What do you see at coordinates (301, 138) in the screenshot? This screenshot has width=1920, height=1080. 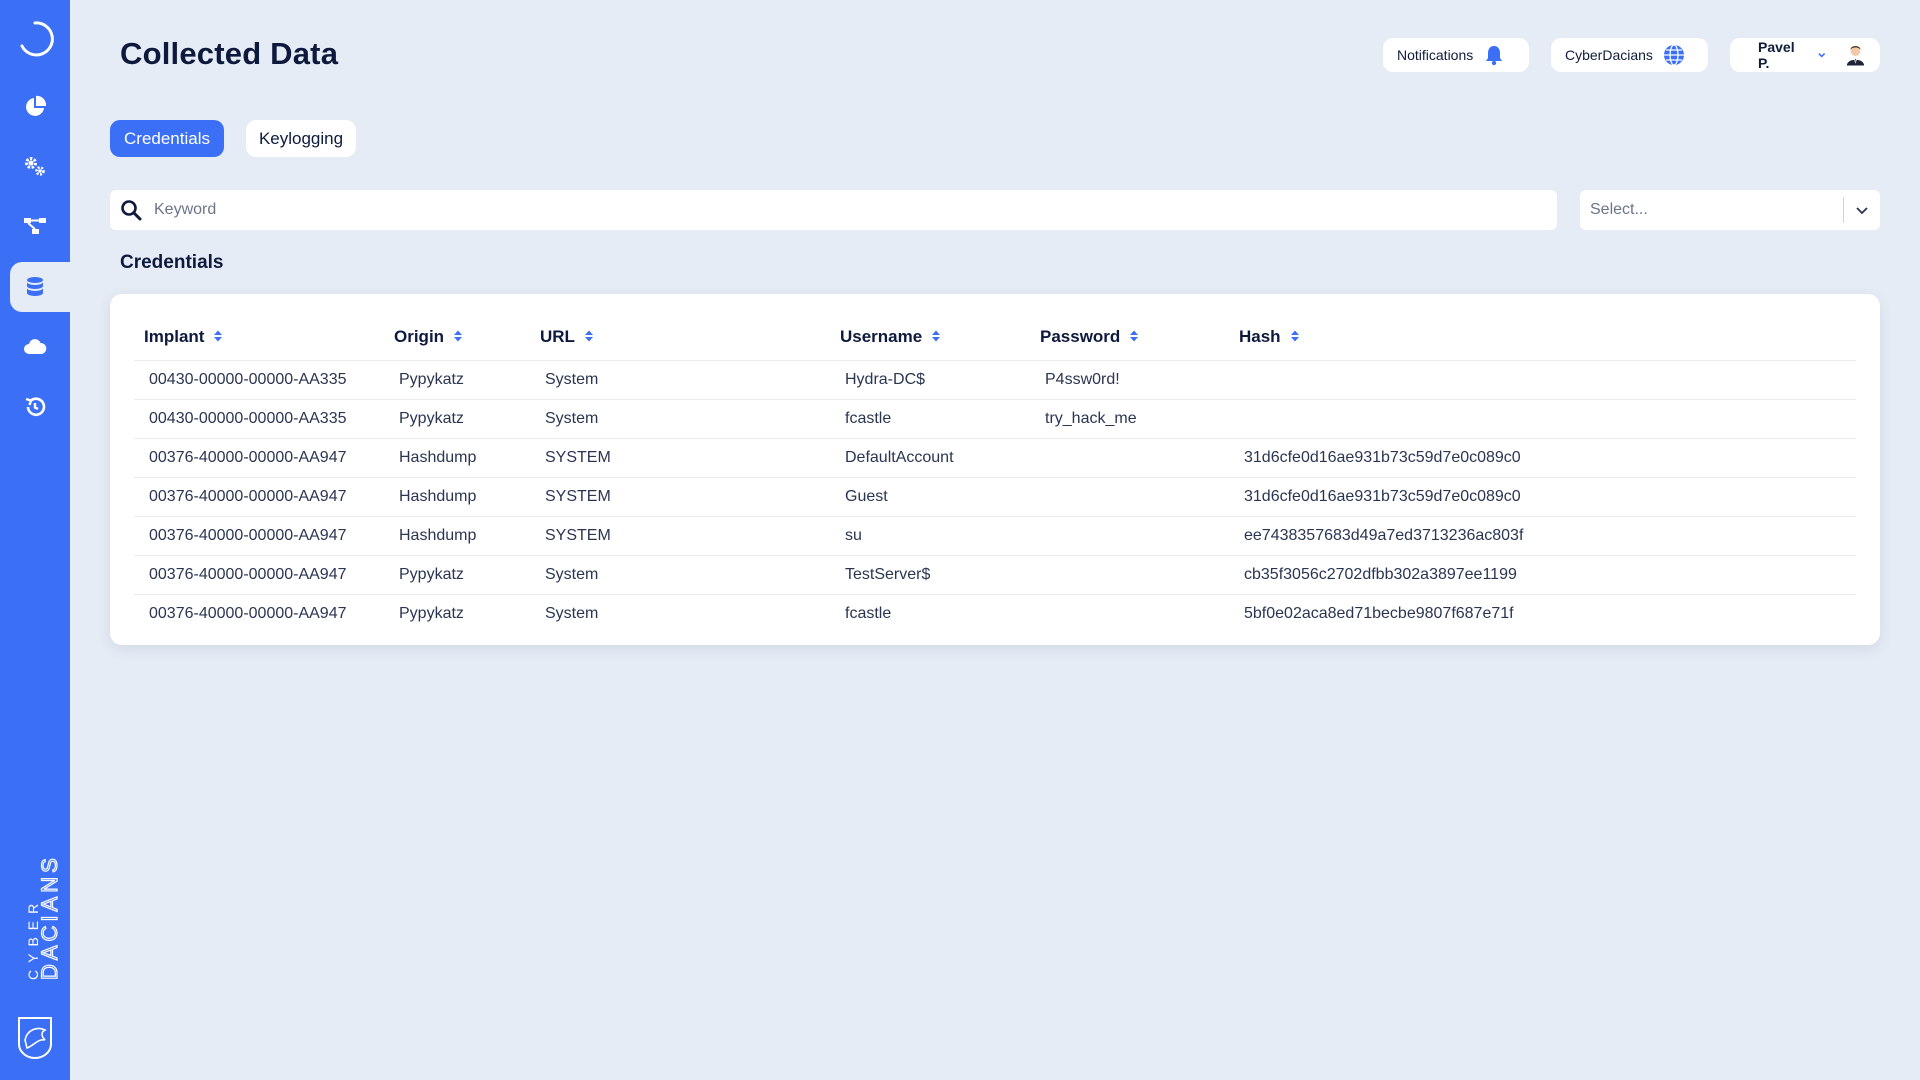 I see `tab-keylogging: Keylogging` at bounding box center [301, 138].